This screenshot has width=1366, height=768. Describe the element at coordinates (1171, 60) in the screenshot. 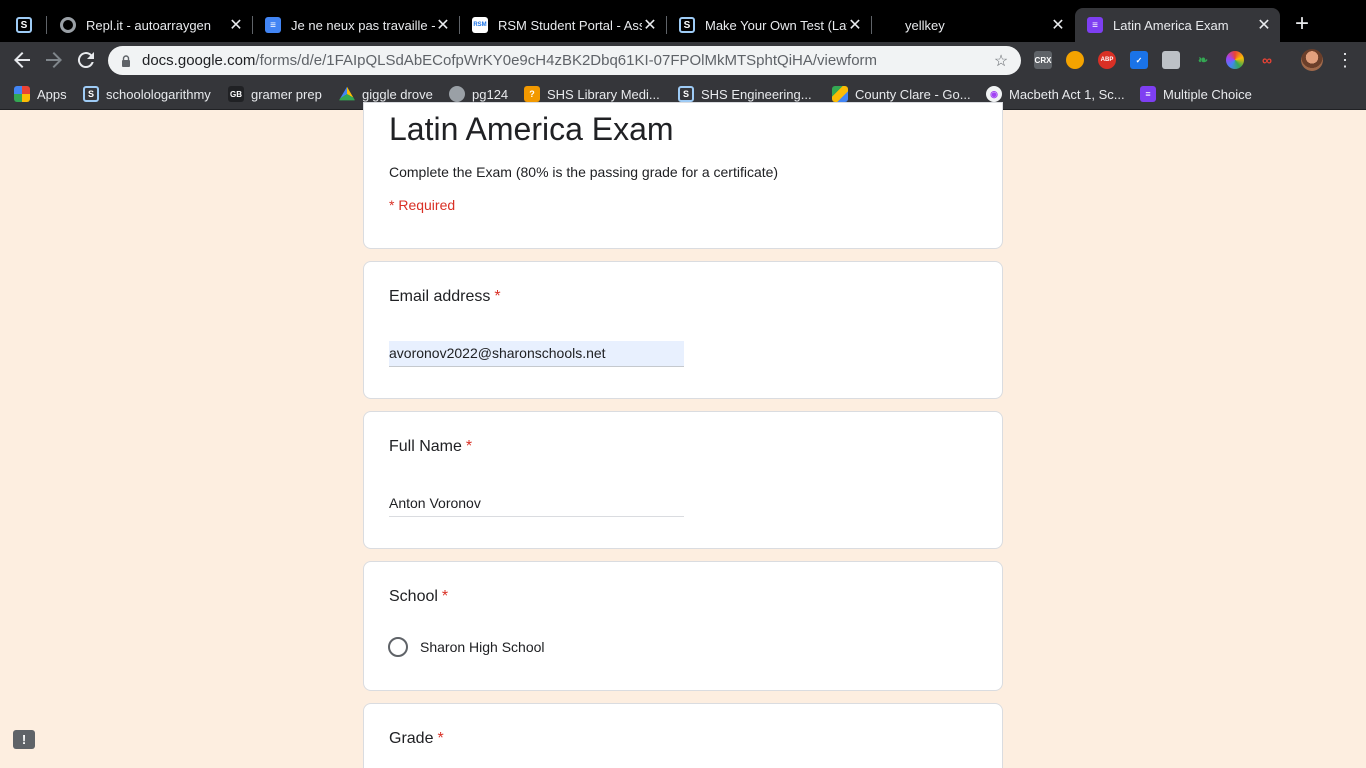

I see `briefcase-extension-icon` at that location.